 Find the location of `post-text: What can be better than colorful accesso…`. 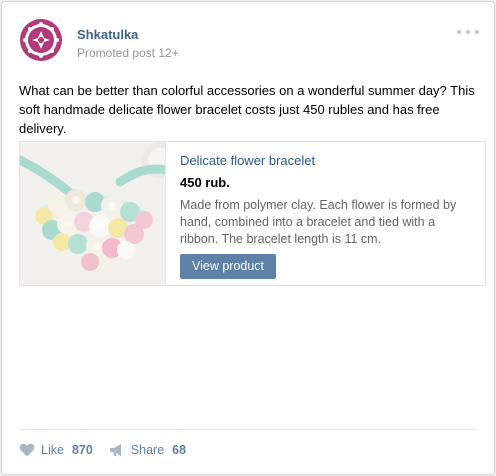

post-text: What can be better than colorful accesso… is located at coordinates (247, 109).